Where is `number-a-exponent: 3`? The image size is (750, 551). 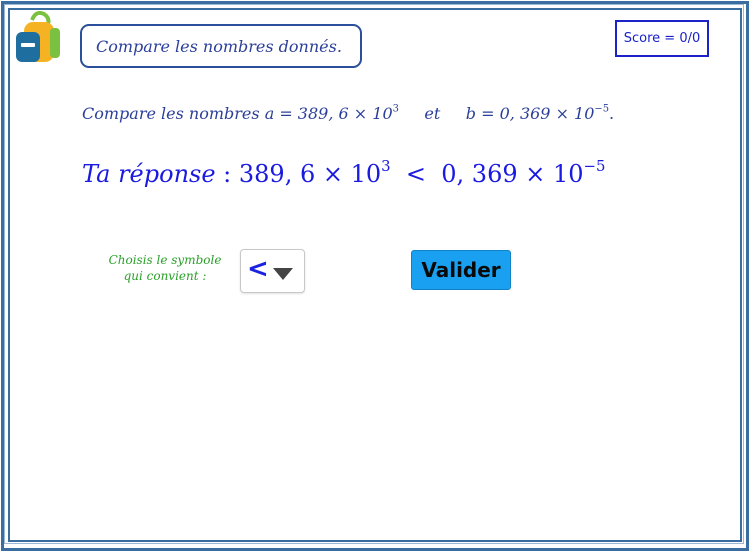 number-a-exponent: 3 is located at coordinates (395, 109).